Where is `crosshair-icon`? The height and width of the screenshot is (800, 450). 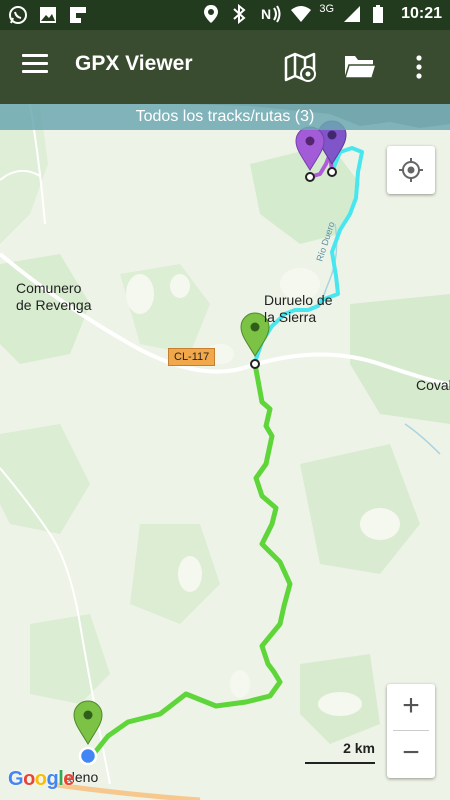
crosshair-icon is located at coordinates (411, 170).